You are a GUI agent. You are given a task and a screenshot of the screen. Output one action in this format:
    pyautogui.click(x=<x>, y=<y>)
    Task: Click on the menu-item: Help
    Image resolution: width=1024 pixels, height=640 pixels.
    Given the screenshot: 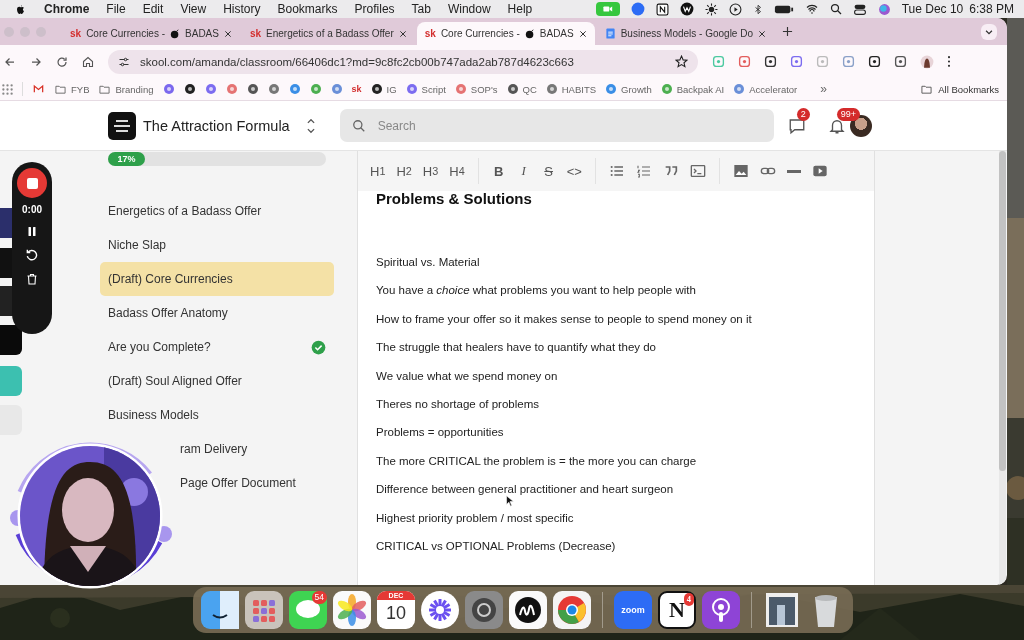 What is the action you would take?
    pyautogui.click(x=520, y=9)
    